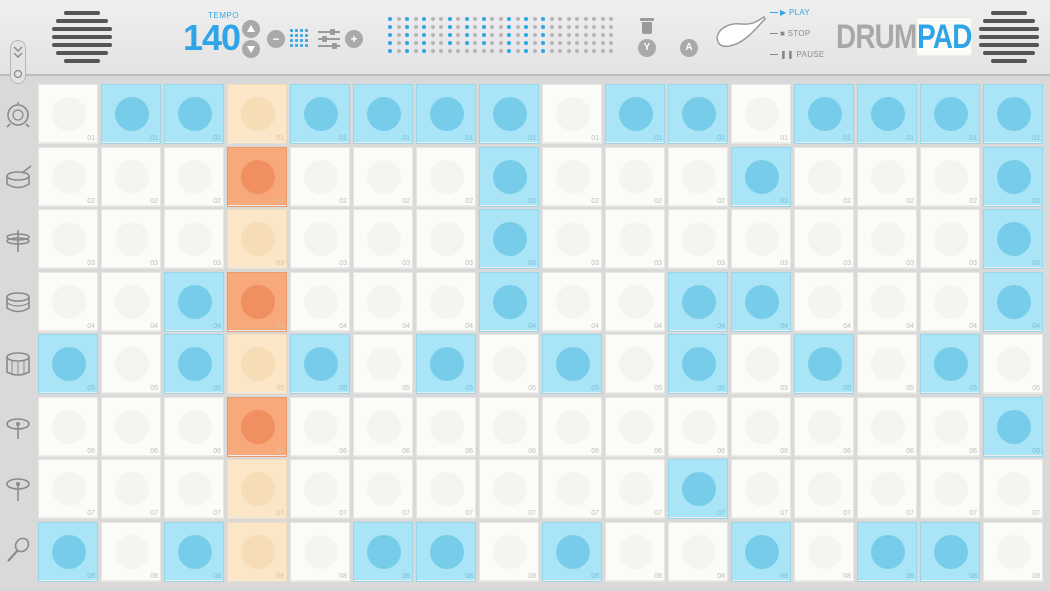 This screenshot has width=1050, height=591. What do you see at coordinates (698, 176) in the screenshot?
I see `pad-r2-s11: 02` at bounding box center [698, 176].